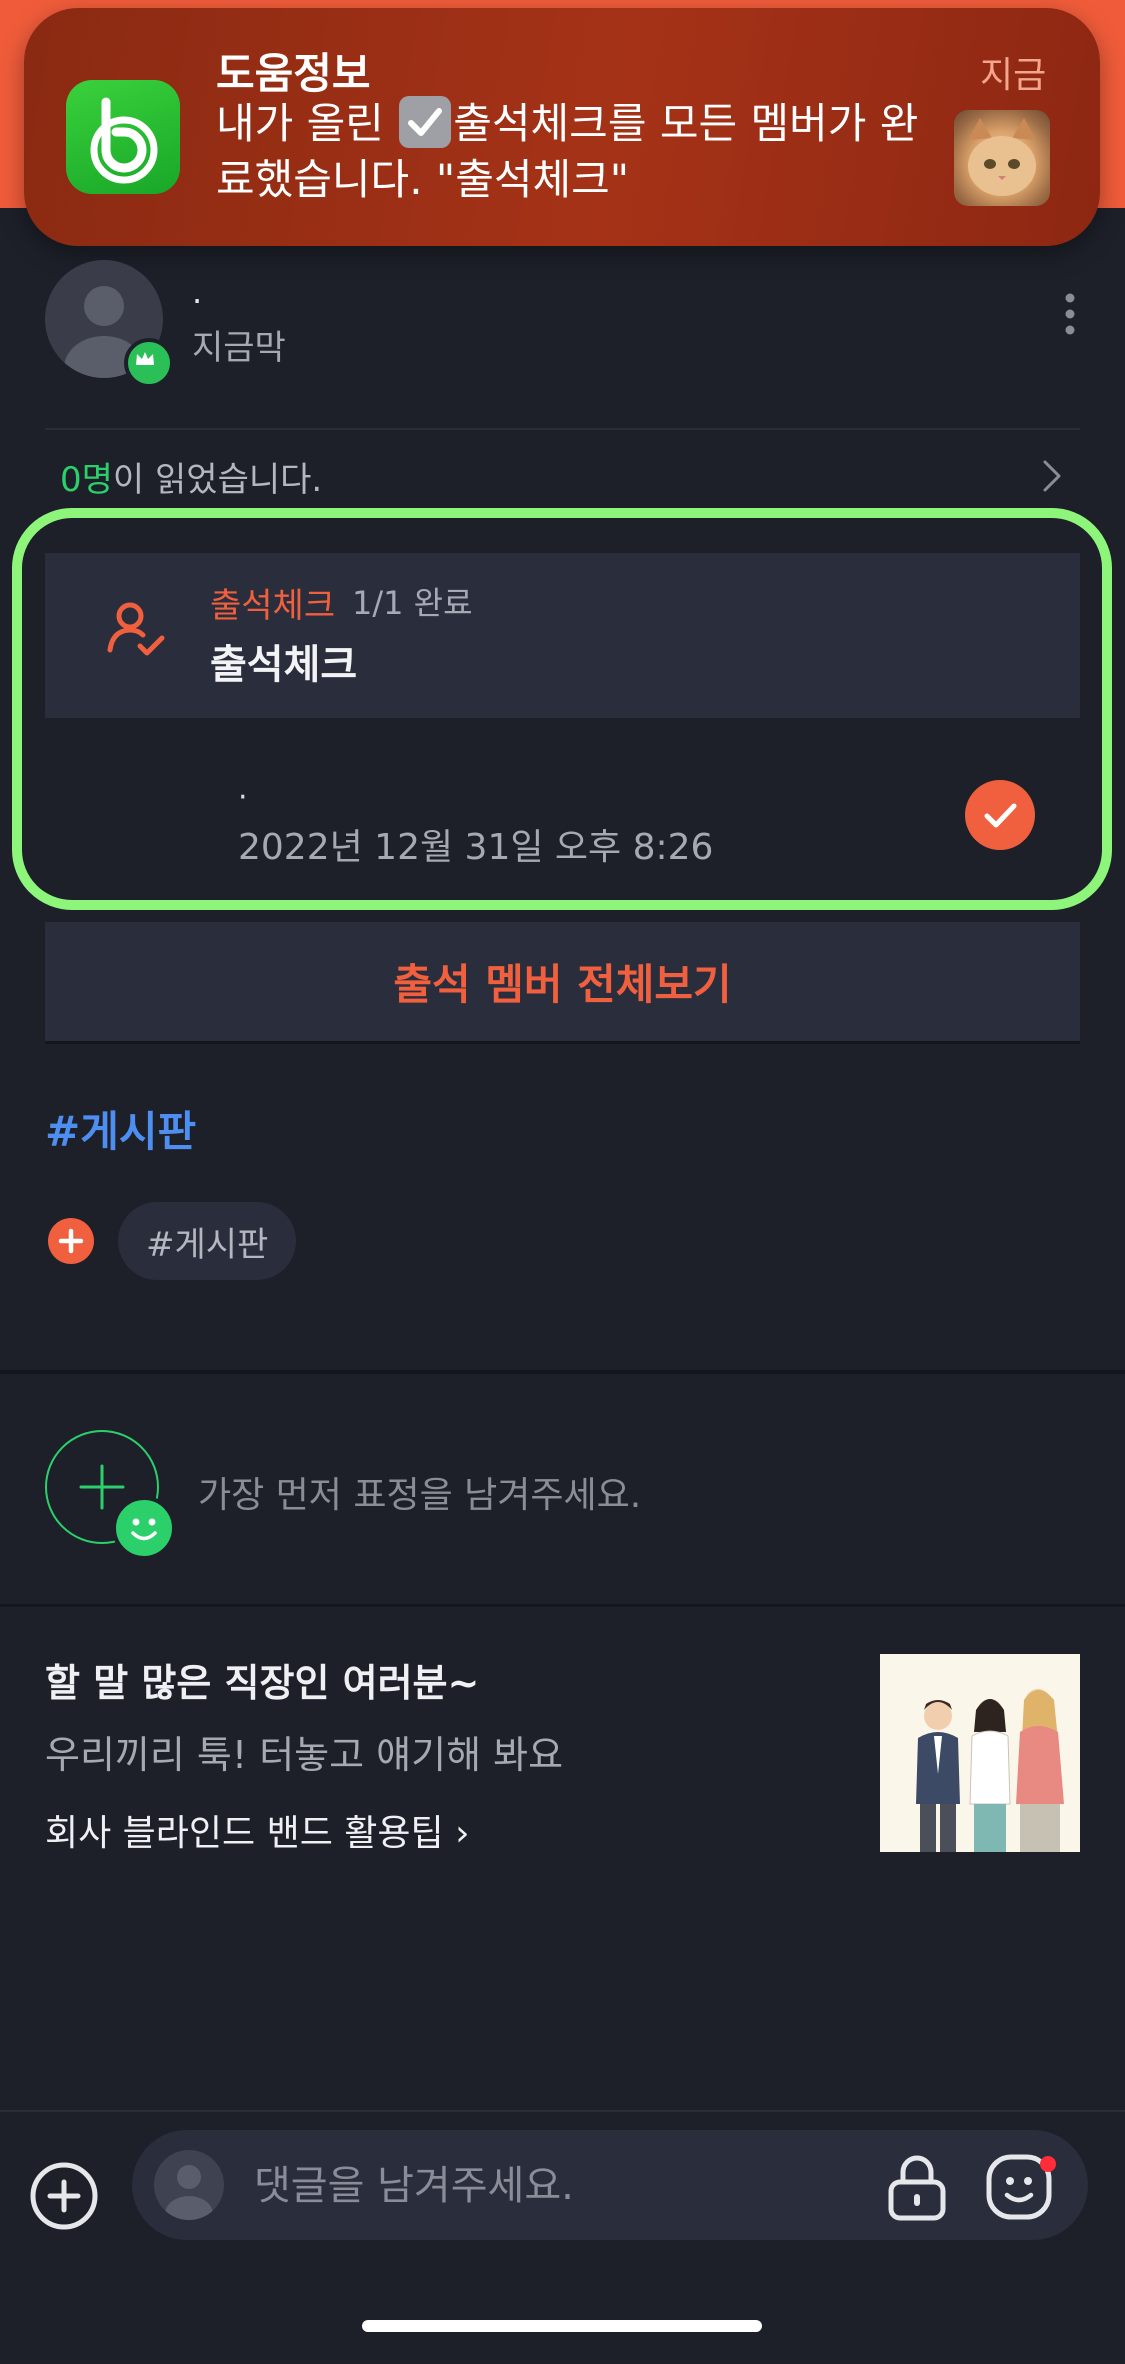 The width and height of the screenshot is (1125, 2364). Describe the element at coordinates (562, 2326) in the screenshot. I see `home-indicator` at that location.